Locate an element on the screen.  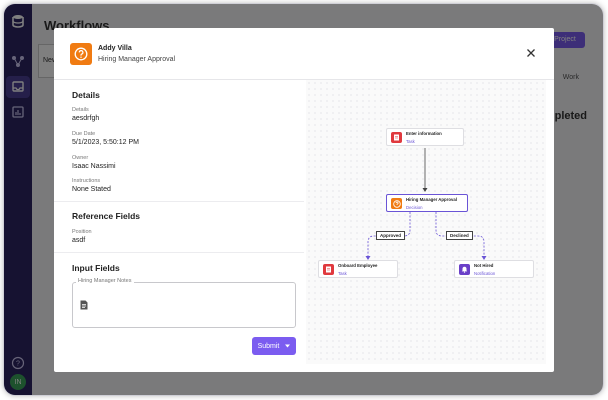
node-title: Enter information is located at coordinates (424, 133).